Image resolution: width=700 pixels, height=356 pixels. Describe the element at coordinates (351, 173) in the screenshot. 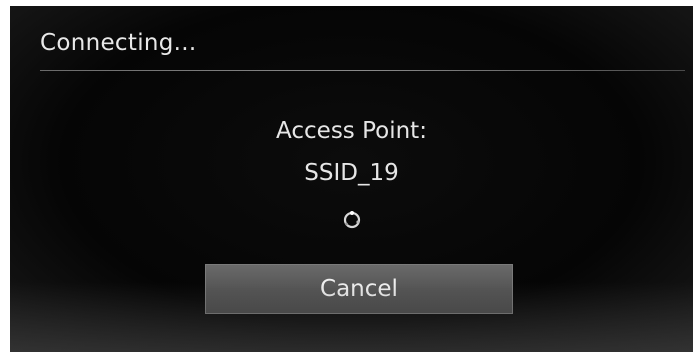

I see `ssid-value: SSID_19` at that location.